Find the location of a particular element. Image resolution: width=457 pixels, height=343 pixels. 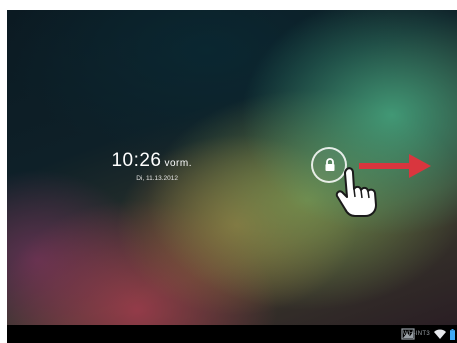

clock-date: Di, 11.13.2012 is located at coordinates (157, 178).